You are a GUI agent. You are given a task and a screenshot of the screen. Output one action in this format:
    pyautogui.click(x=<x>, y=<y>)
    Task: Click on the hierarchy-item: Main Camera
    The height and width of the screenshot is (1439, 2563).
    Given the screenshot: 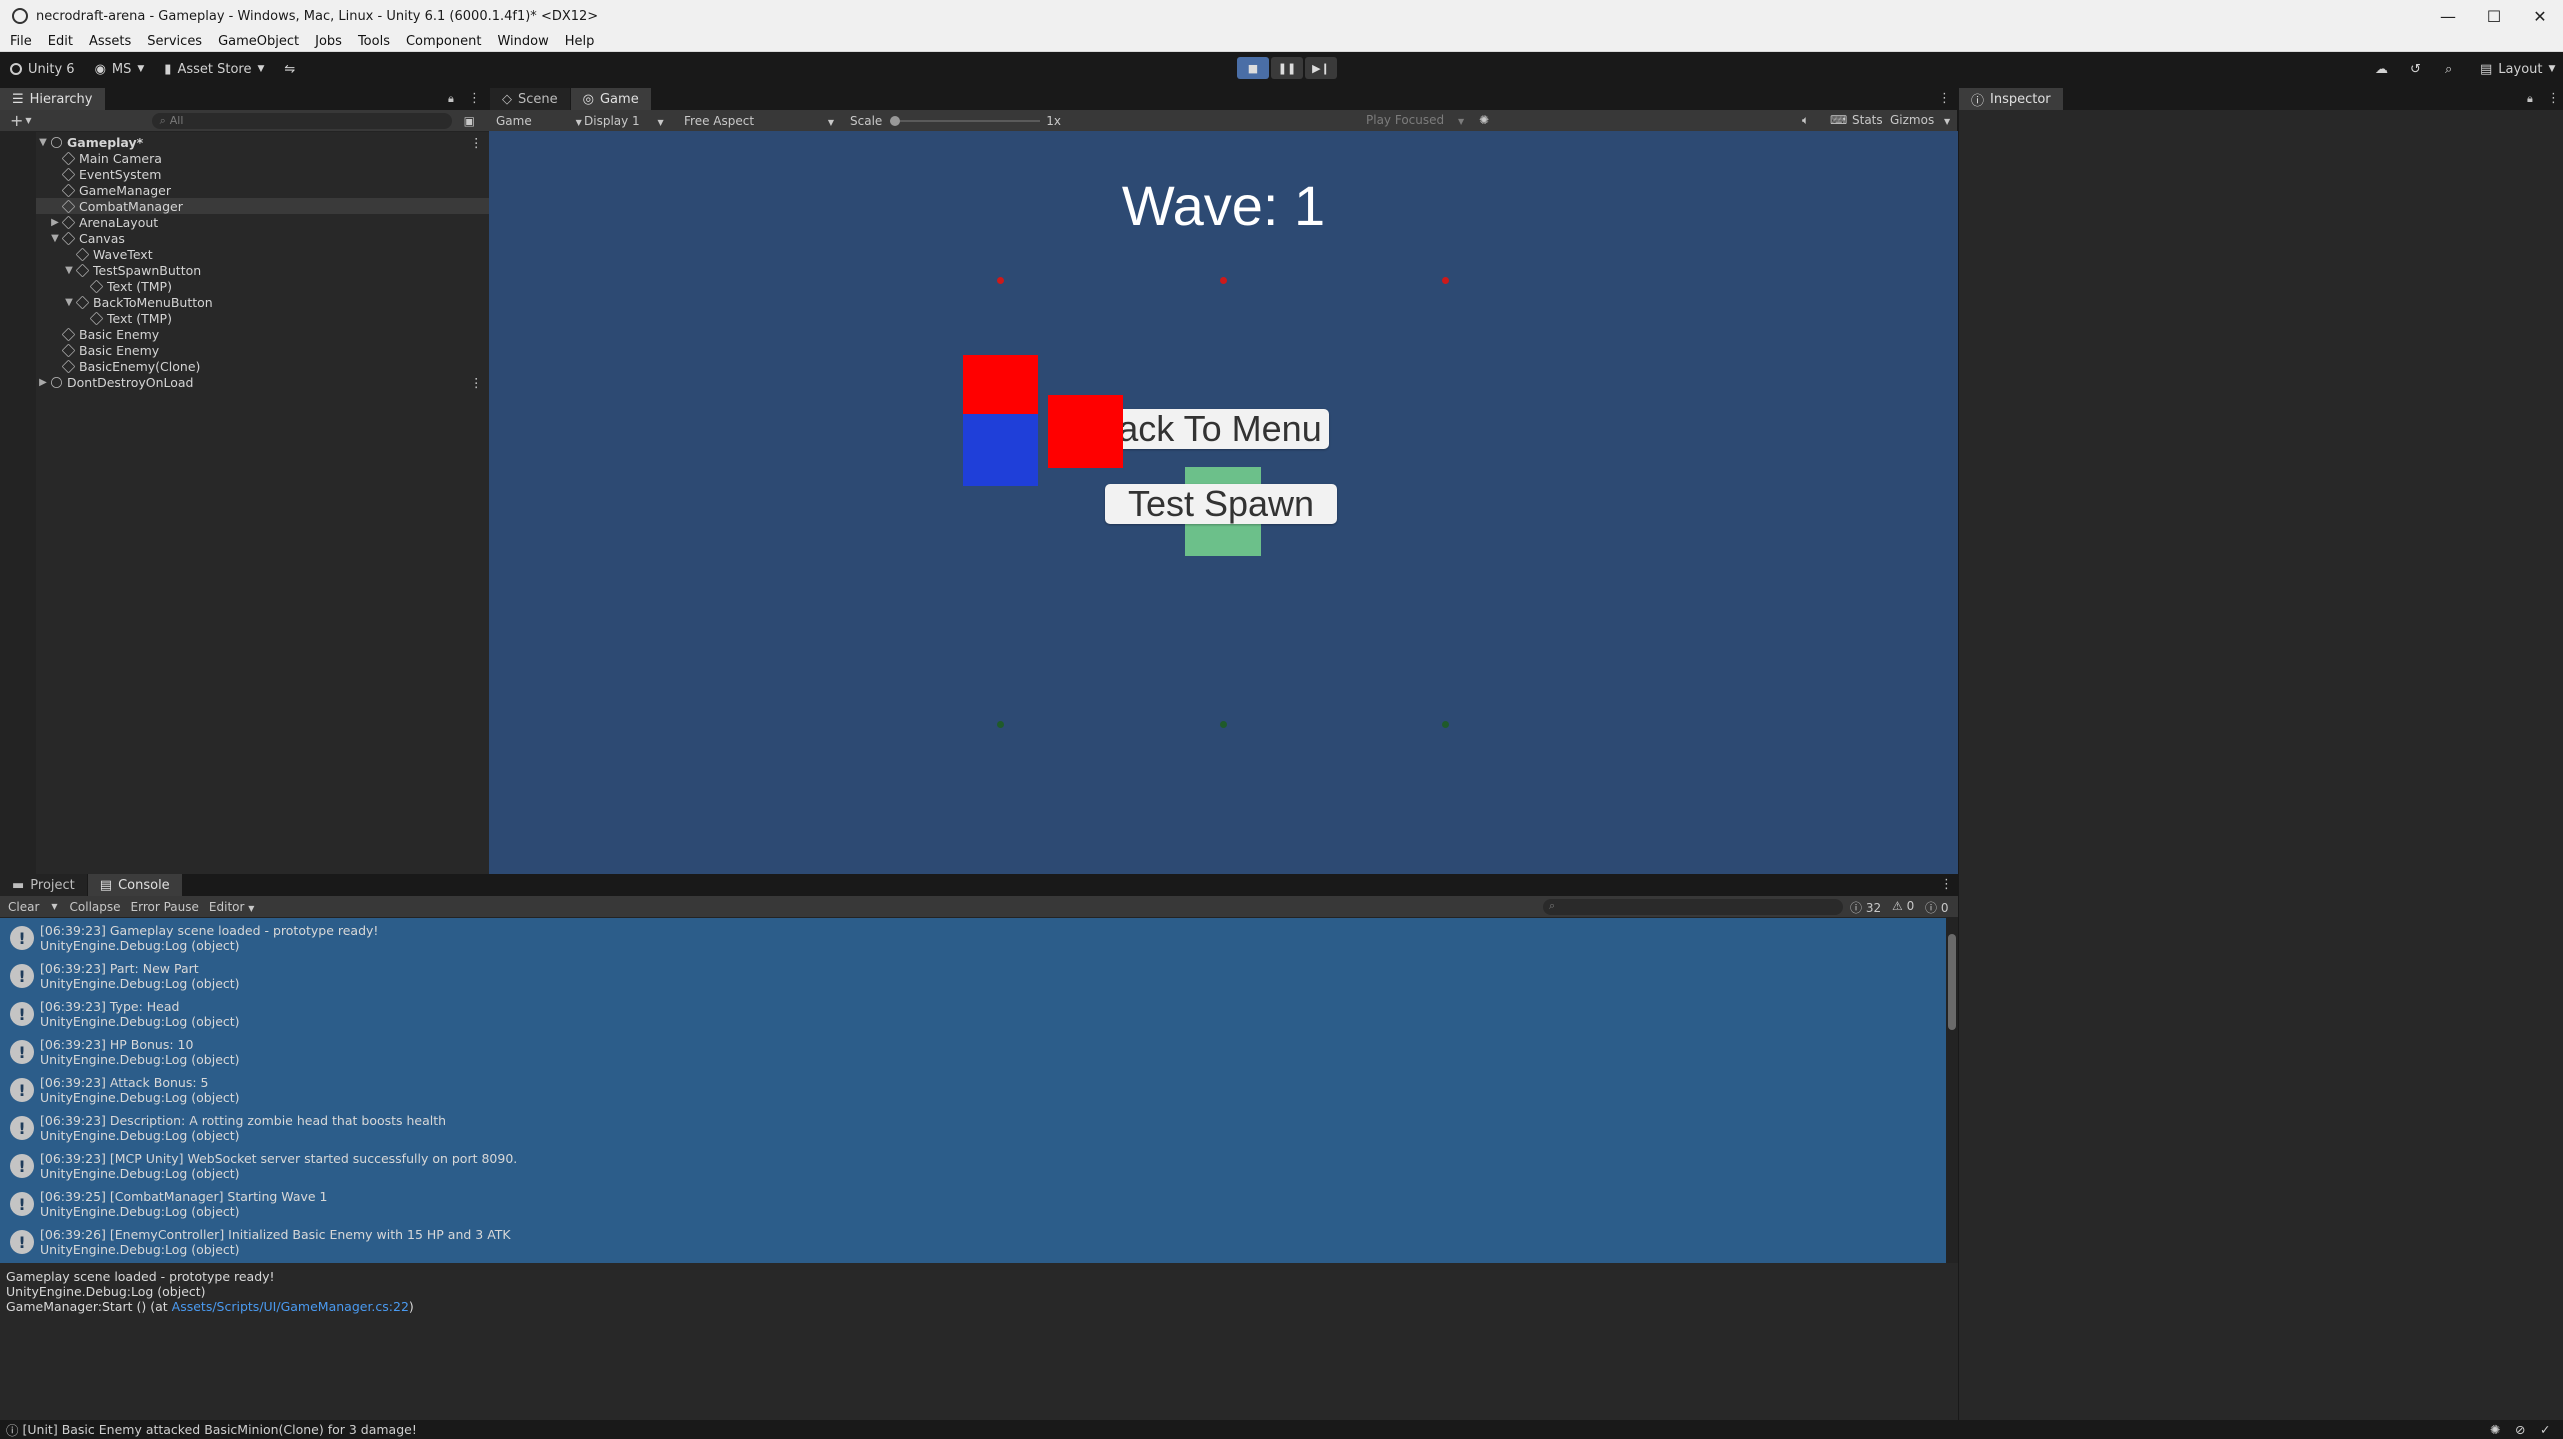 What is the action you would take?
    pyautogui.click(x=106, y=158)
    